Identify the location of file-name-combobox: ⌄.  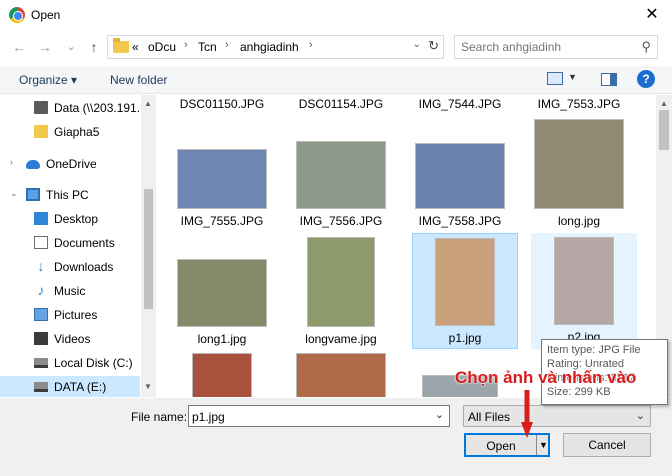
(319, 416).